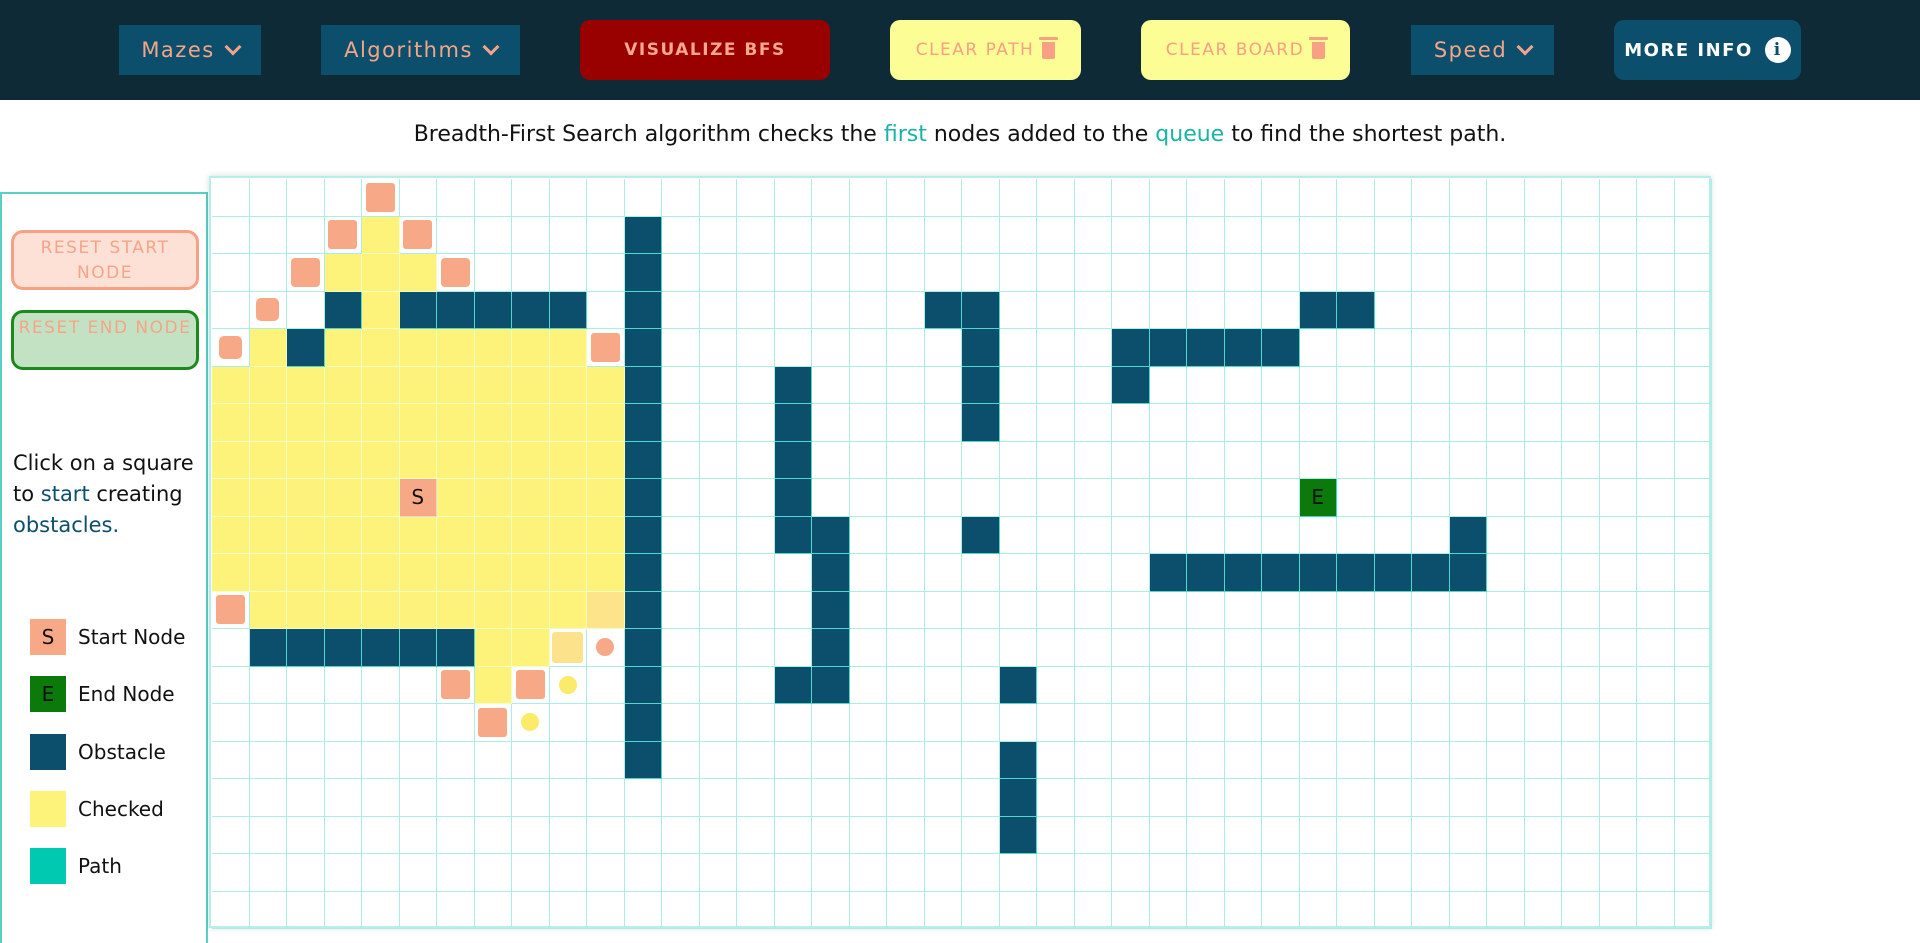  Describe the element at coordinates (190, 50) in the screenshot. I see `mazes-dropdown: Mazes` at that location.